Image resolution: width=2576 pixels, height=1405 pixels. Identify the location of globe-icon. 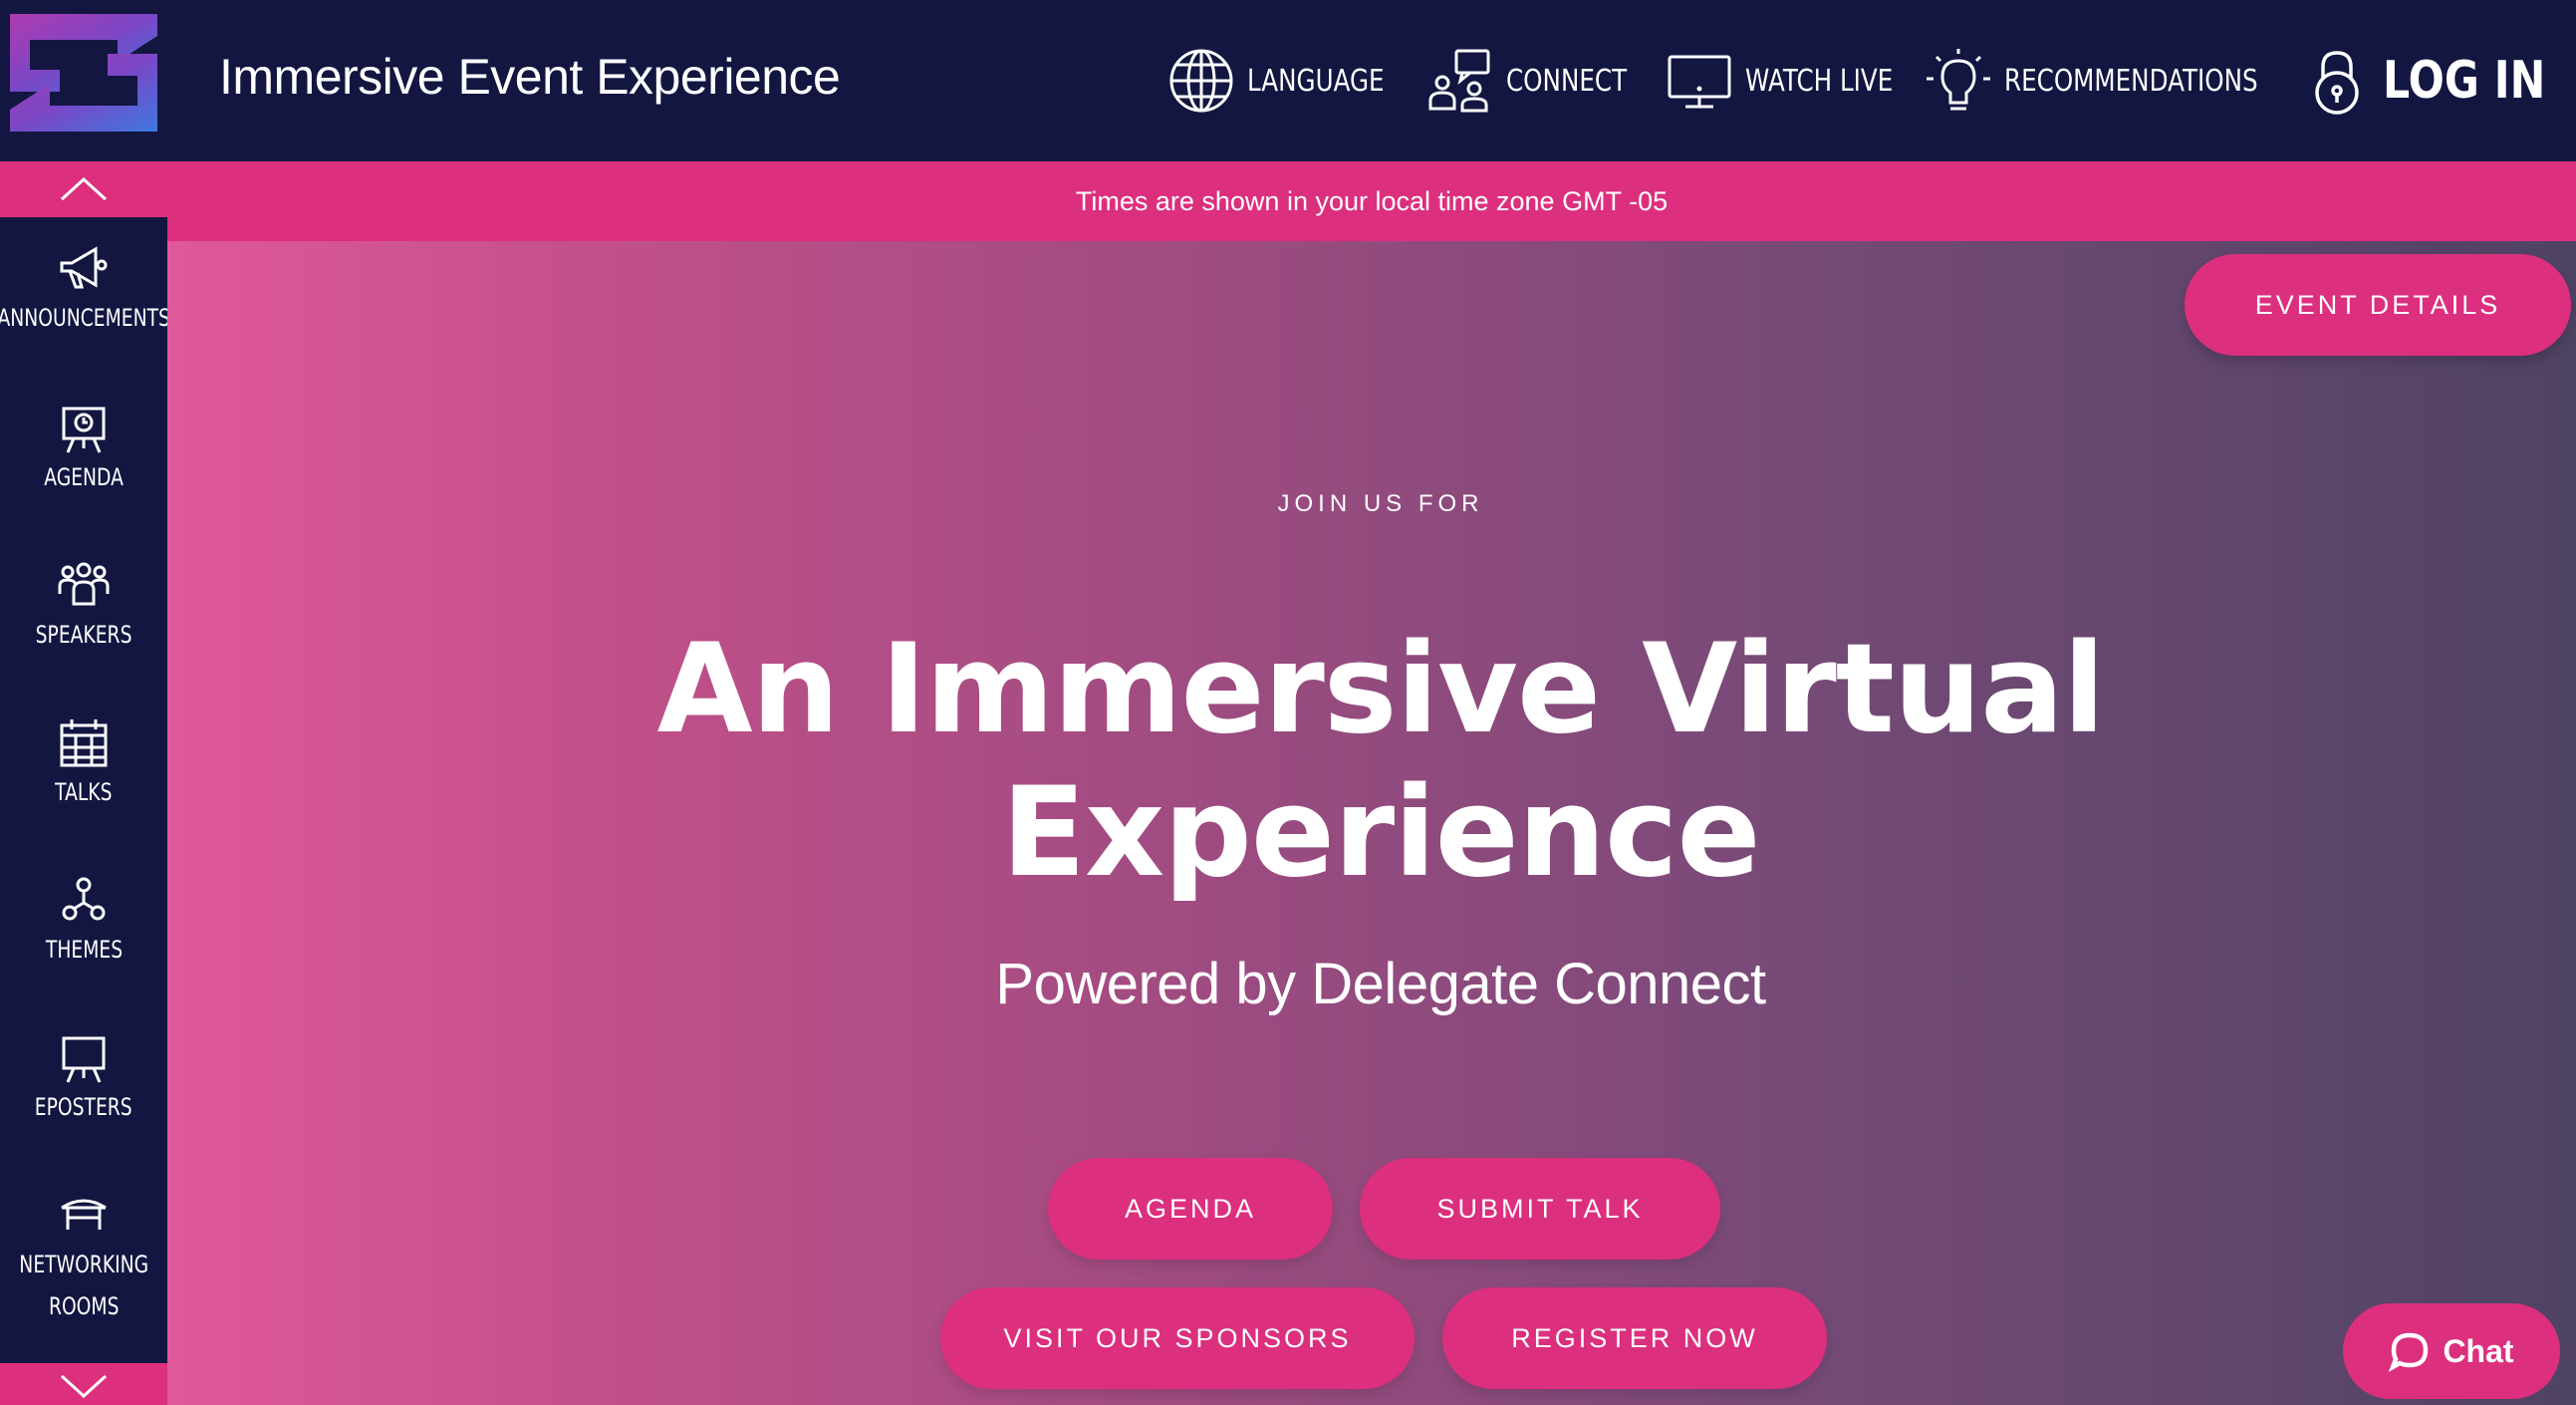
(1201, 81).